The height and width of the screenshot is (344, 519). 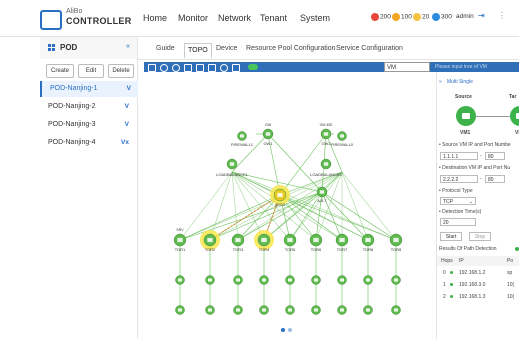 I want to click on alert-minor: 20, so click(x=421, y=17).